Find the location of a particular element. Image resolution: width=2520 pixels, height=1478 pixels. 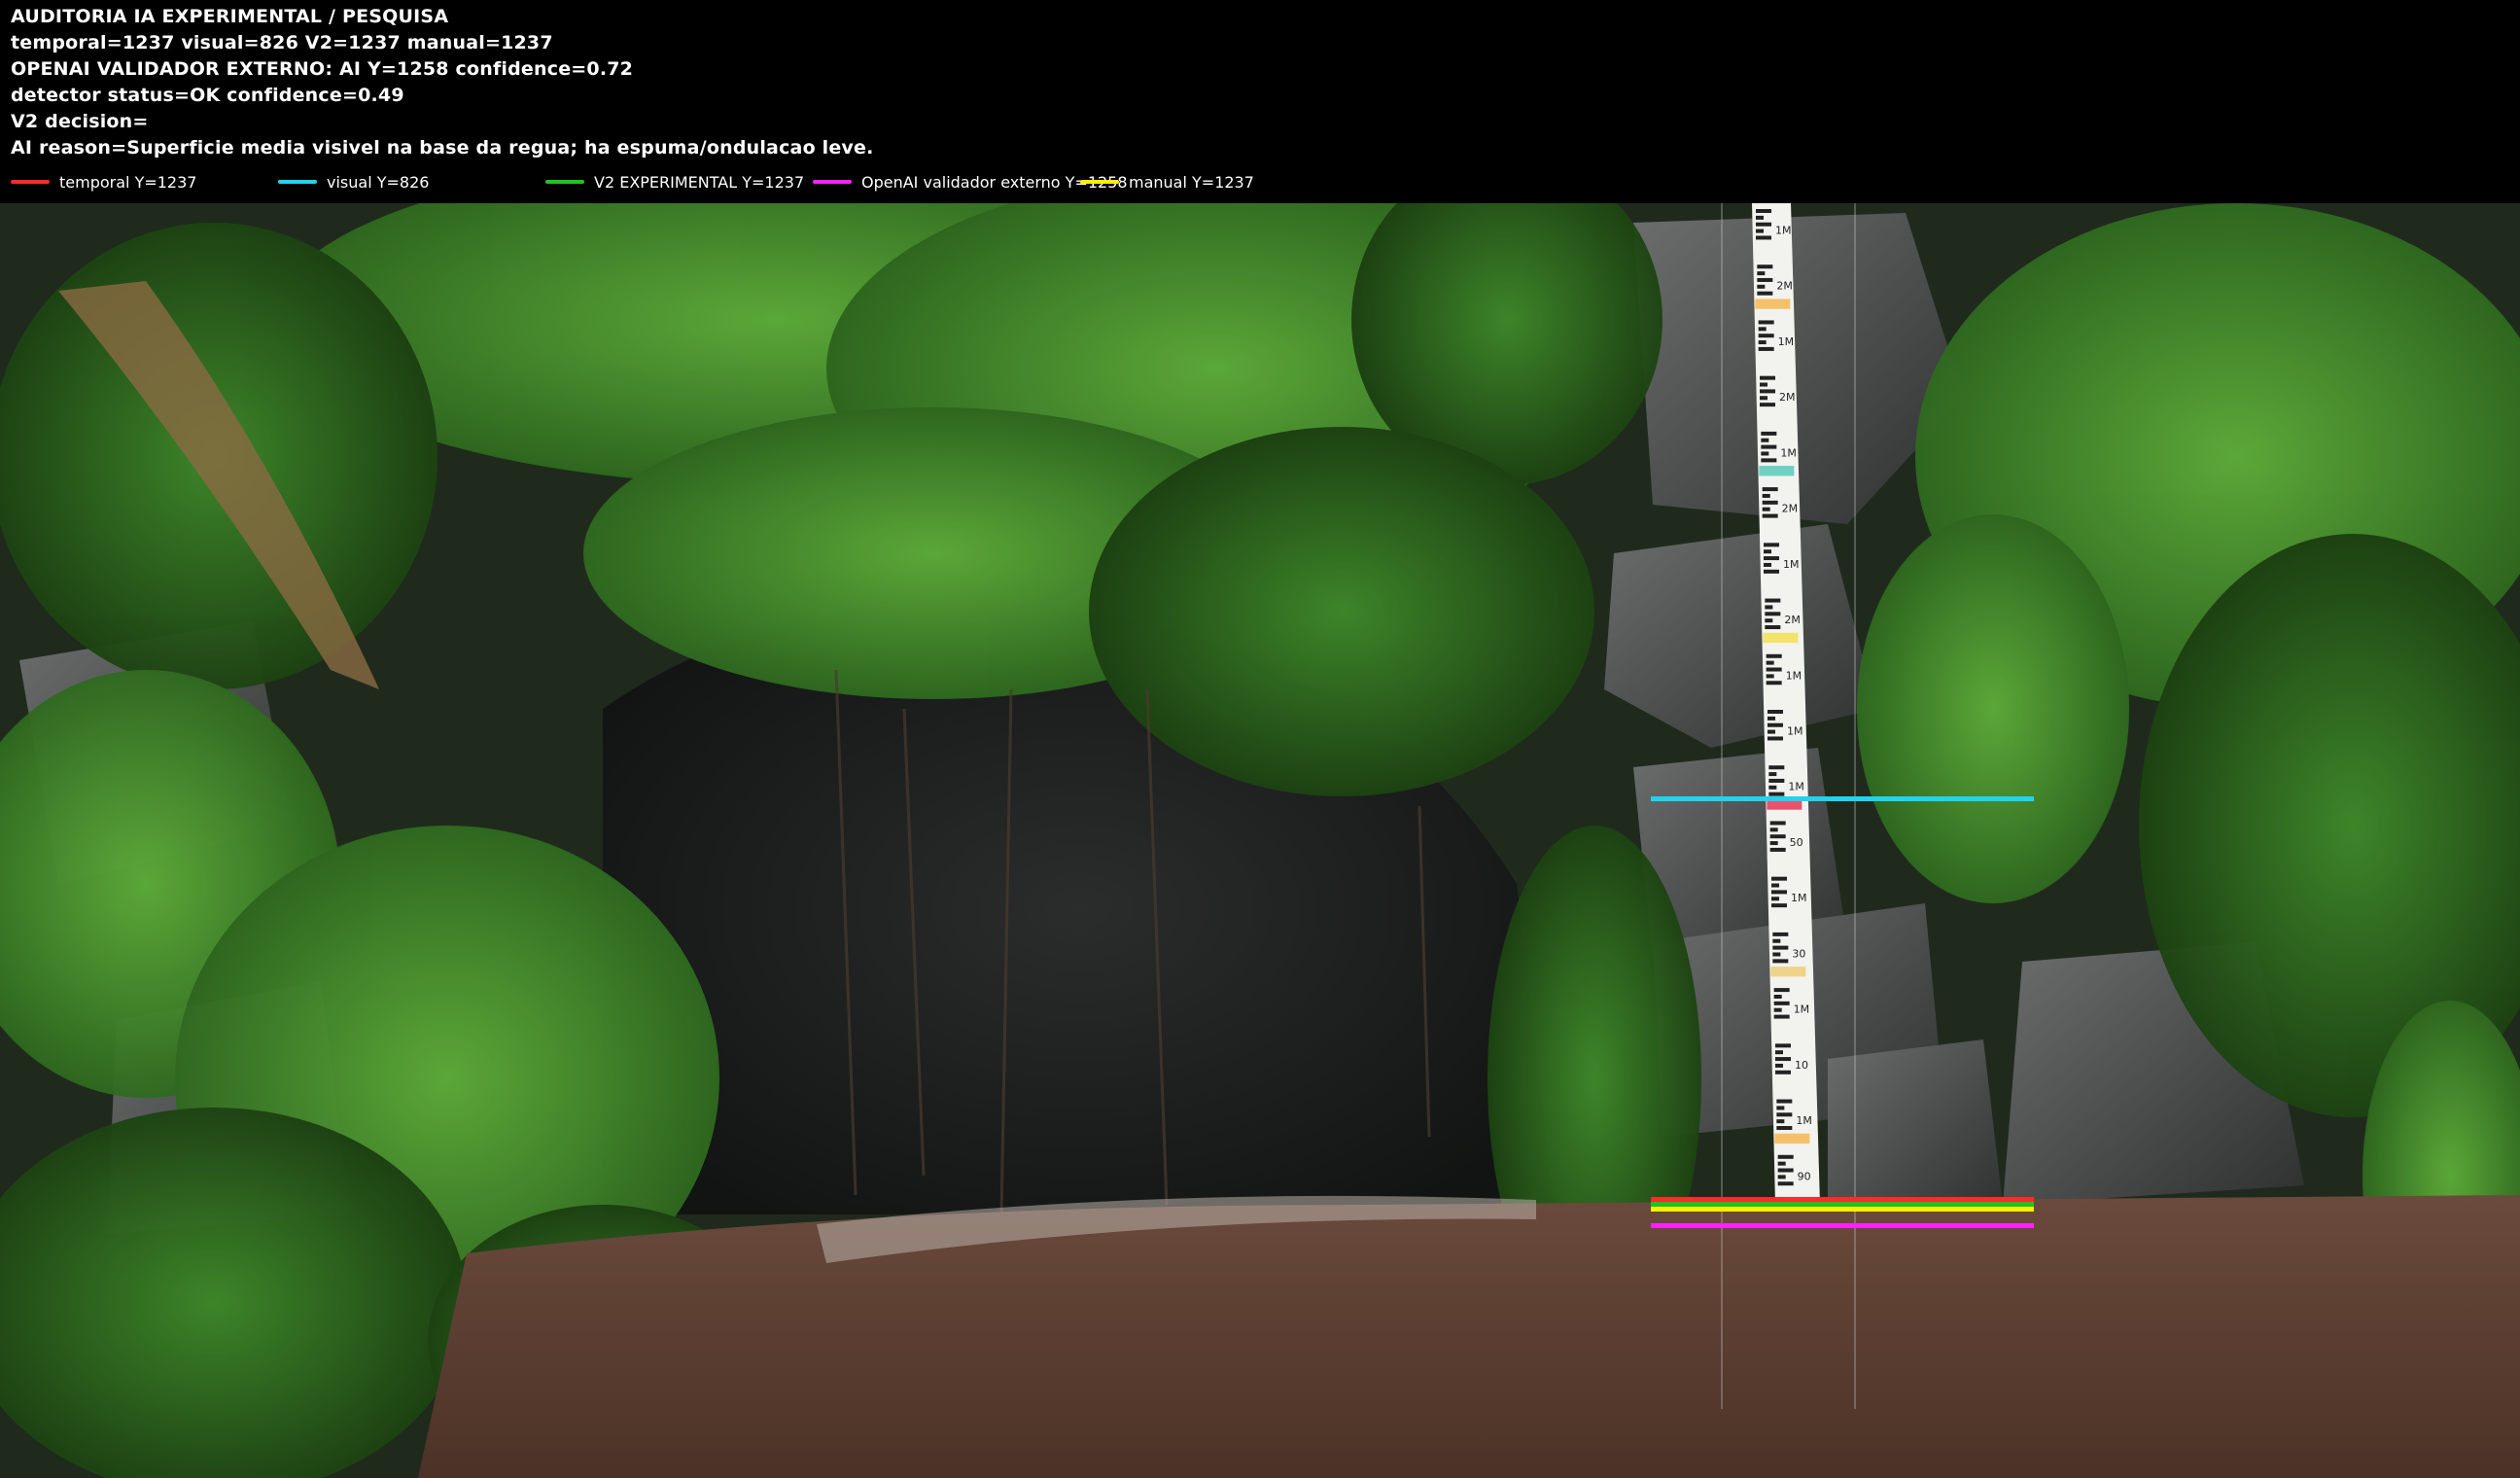

legend-label-visual: visual Y=826 is located at coordinates (378, 182).